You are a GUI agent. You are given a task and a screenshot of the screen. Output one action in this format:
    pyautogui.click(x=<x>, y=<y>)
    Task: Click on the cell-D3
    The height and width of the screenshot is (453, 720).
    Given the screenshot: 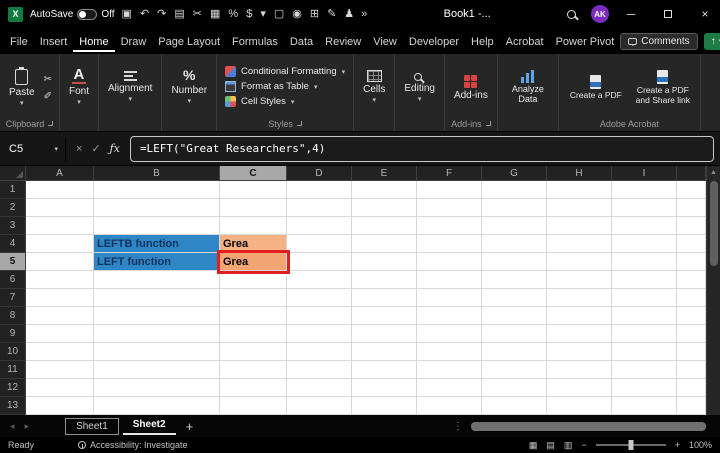 What is the action you would take?
    pyautogui.click(x=319, y=226)
    